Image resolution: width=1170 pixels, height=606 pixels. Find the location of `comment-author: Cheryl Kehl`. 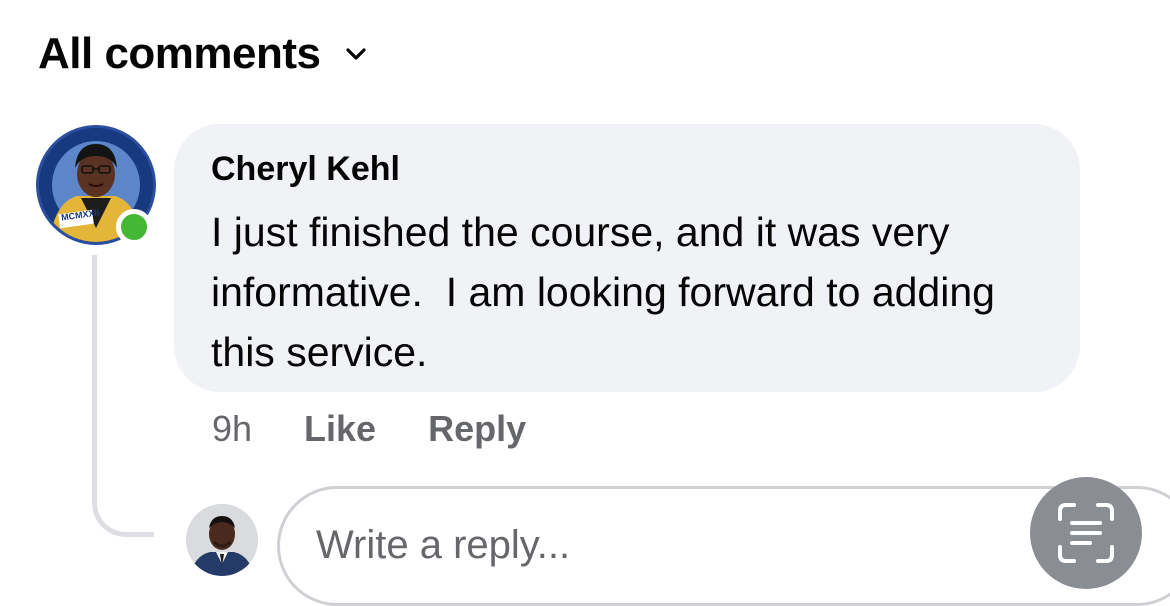

comment-author: Cheryl Kehl is located at coordinates (305, 169).